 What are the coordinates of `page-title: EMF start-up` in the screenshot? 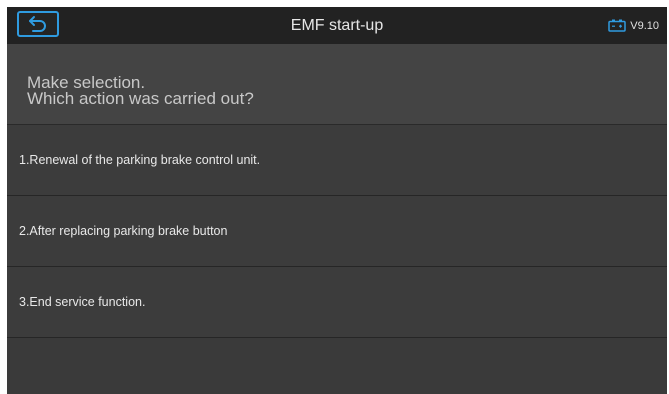 It's located at (337, 25).